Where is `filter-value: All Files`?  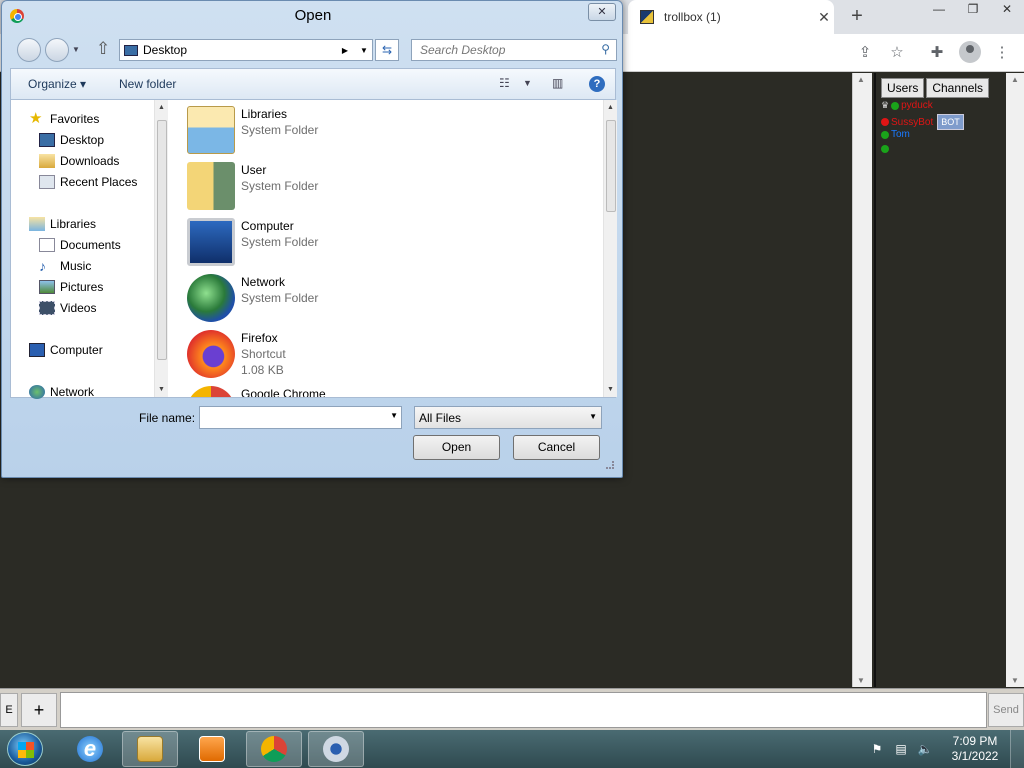
filter-value: All Files is located at coordinates (440, 418).